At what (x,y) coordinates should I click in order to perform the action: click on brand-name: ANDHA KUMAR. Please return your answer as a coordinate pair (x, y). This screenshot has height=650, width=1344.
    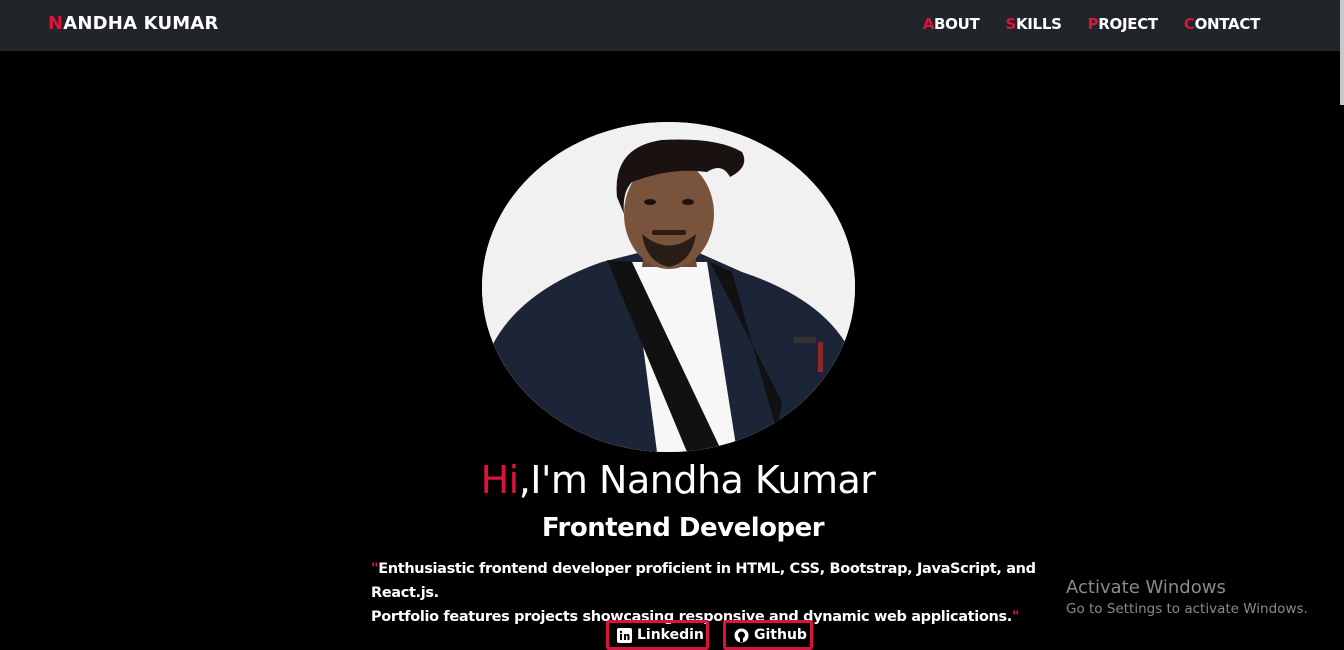
    Looking at the image, I should click on (141, 23).